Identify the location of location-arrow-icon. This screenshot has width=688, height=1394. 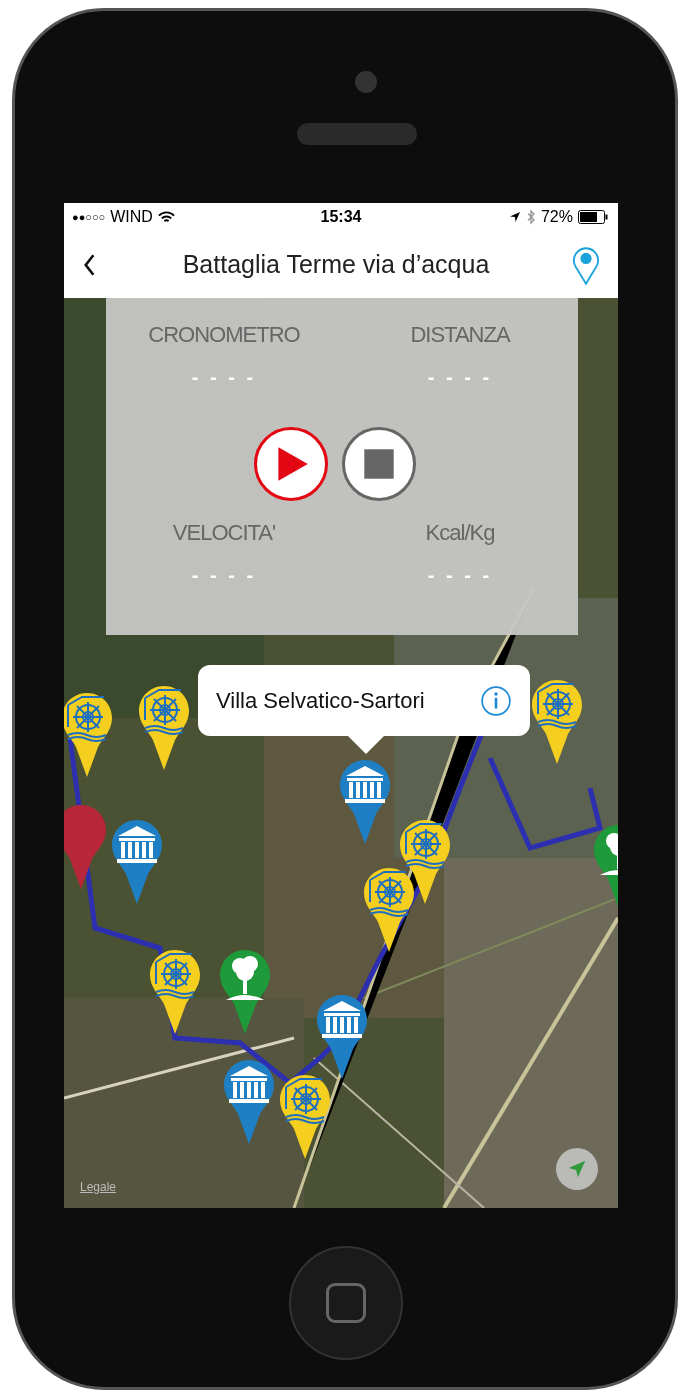
(514, 217).